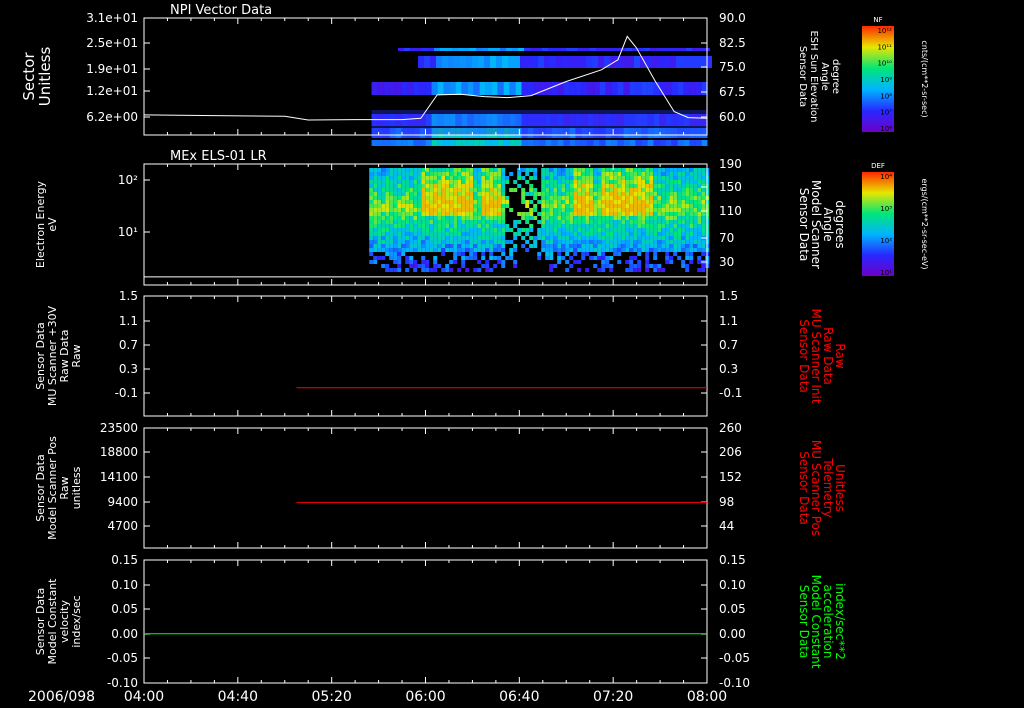  I want to click on colorbar-tick-label: 10², so click(886, 241).